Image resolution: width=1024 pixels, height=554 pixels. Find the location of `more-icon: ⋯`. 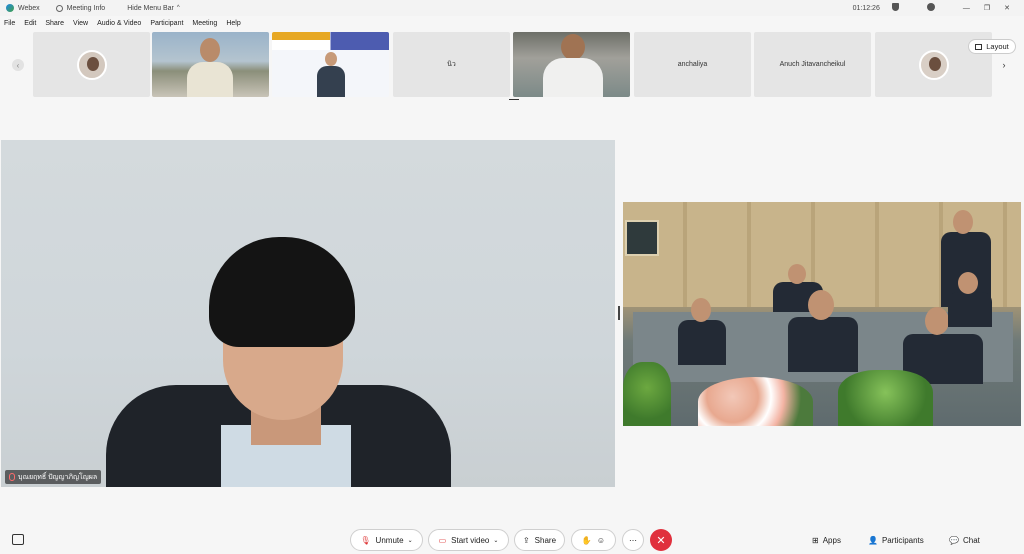

more-icon: ⋯ is located at coordinates (633, 540).